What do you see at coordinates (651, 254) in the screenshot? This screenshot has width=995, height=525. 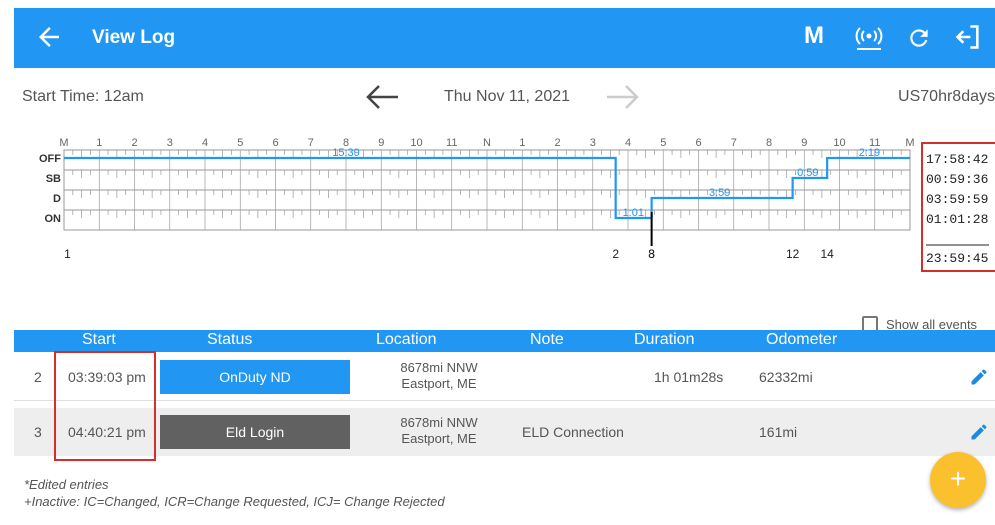 I see `event-marker-number: 8` at bounding box center [651, 254].